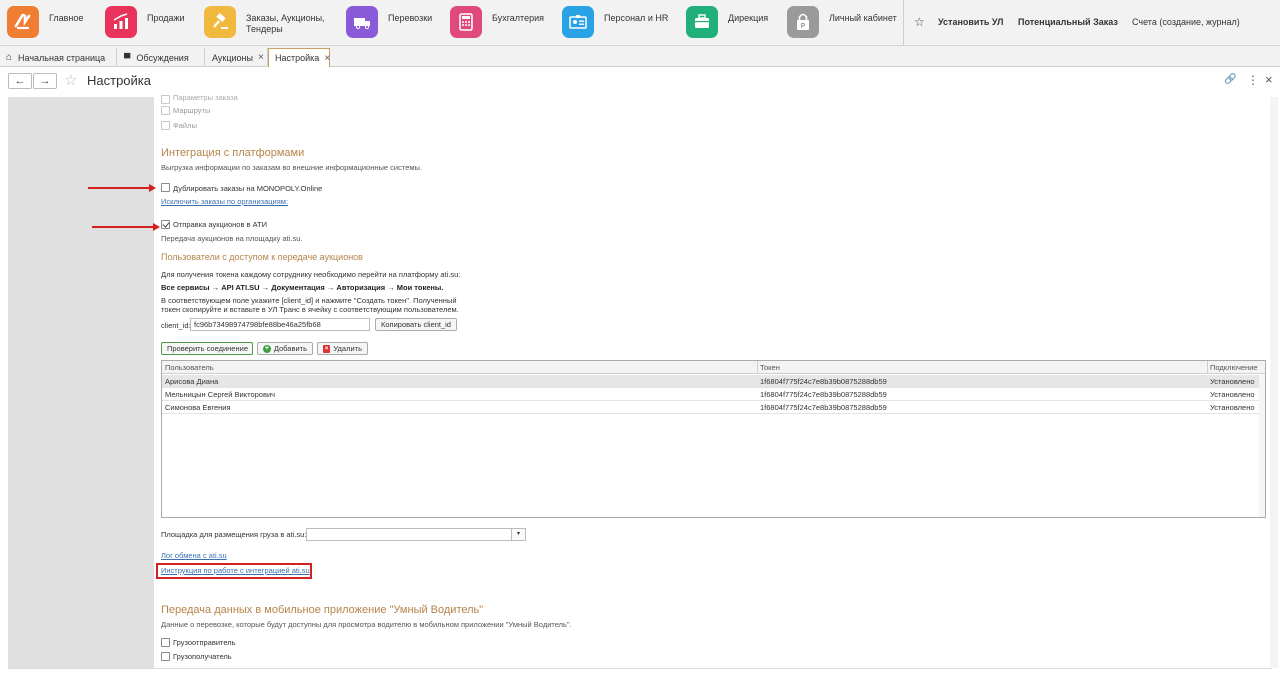 The image size is (1280, 675). Describe the element at coordinates (192, 381) in the screenshot. I see `user-cell: Арисова Диана` at that location.